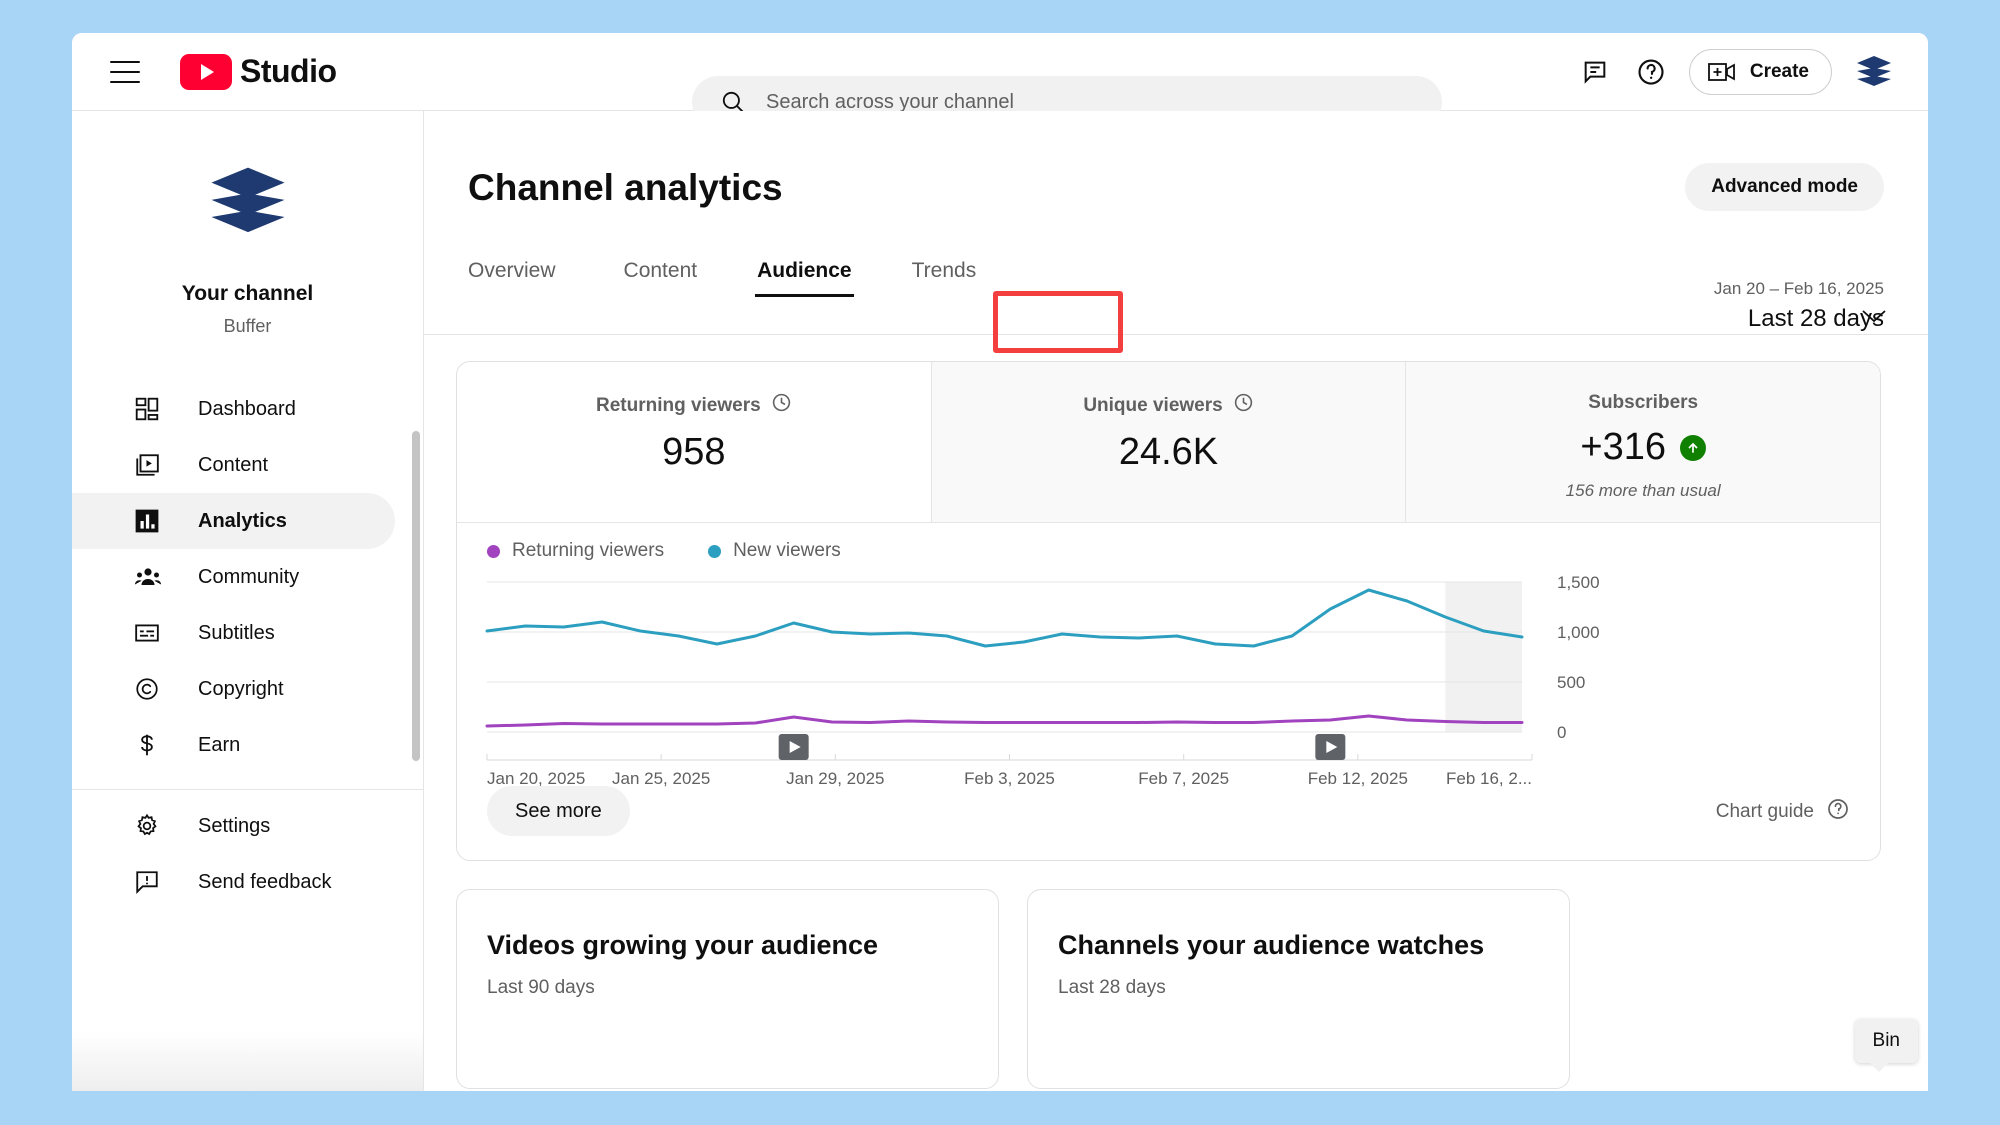  I want to click on channel-name: Buffer, so click(247, 326).